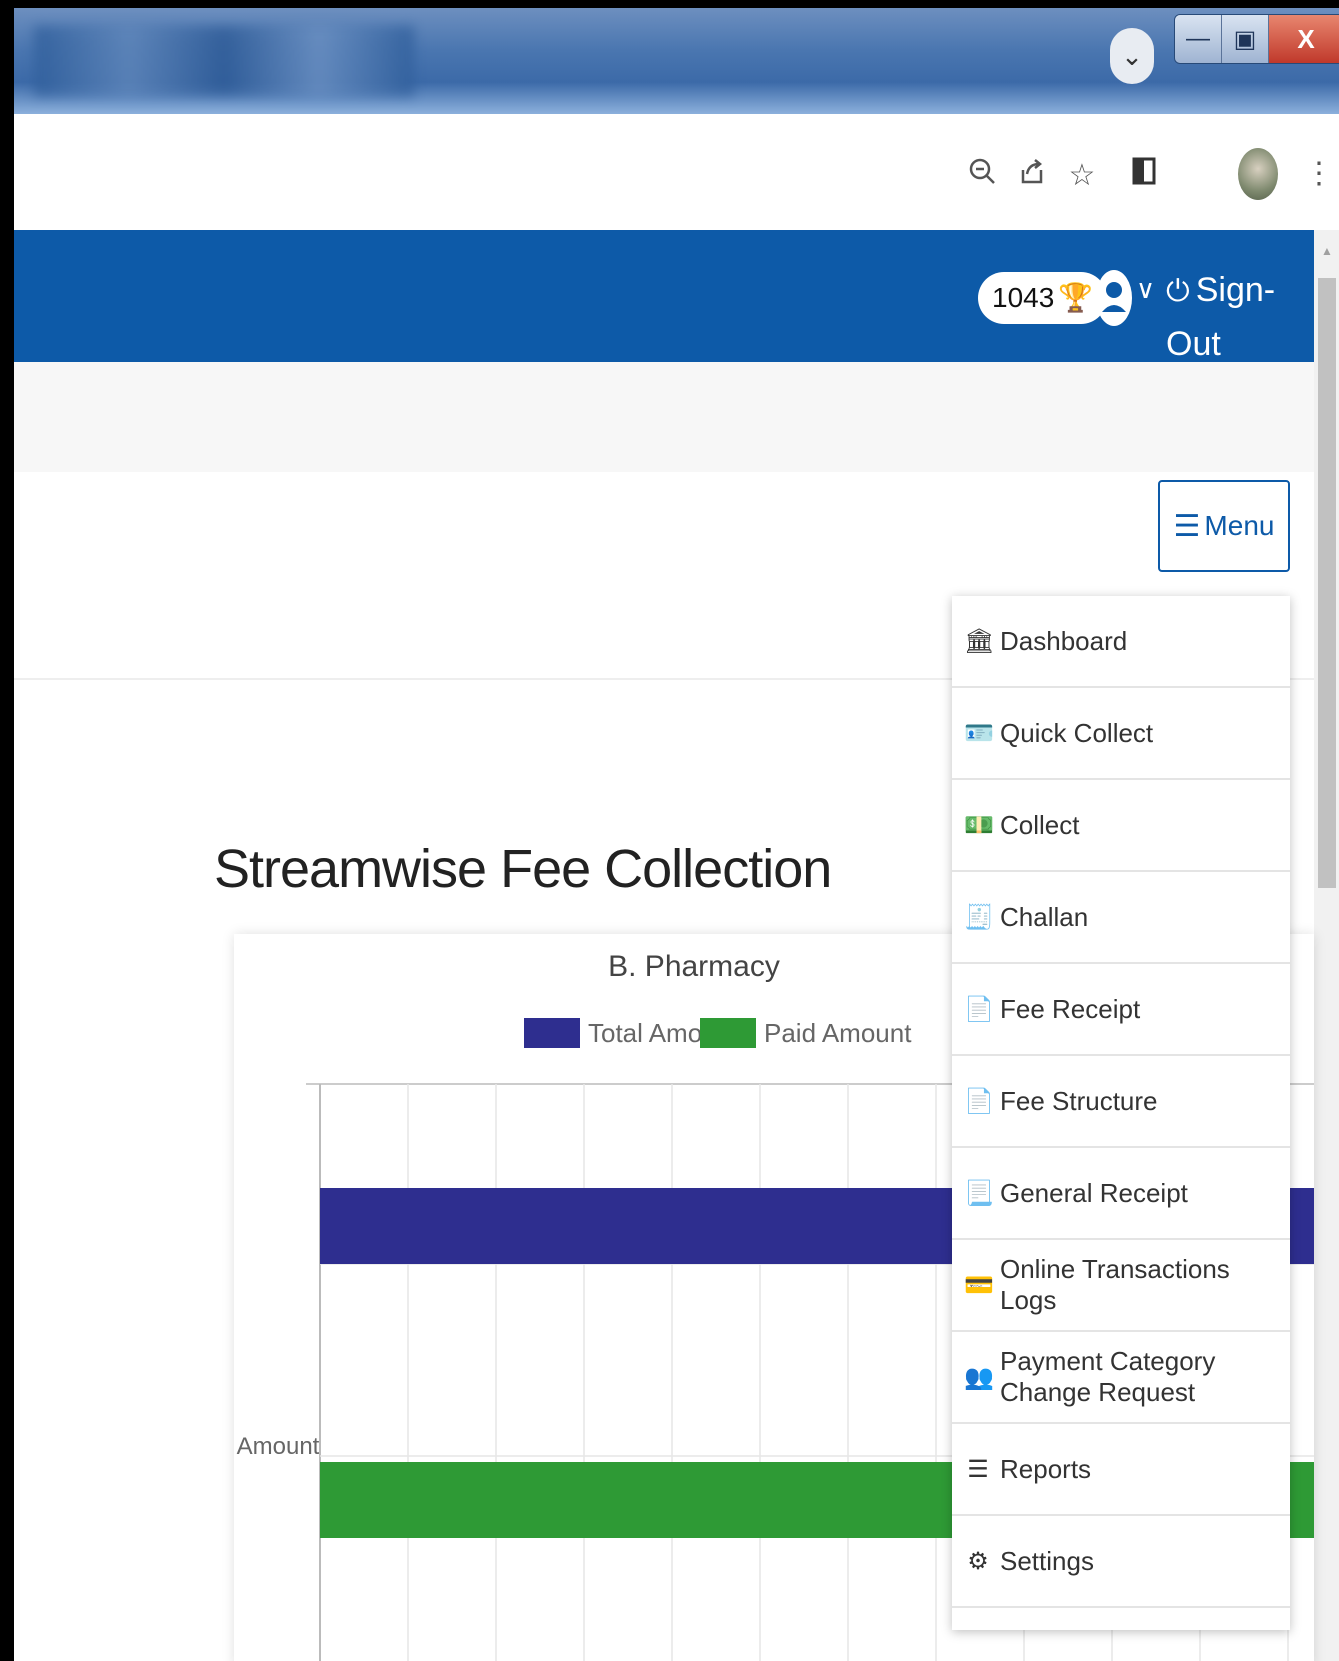 This screenshot has height=1661, width=1339. I want to click on zoom-icon, so click(982, 176).